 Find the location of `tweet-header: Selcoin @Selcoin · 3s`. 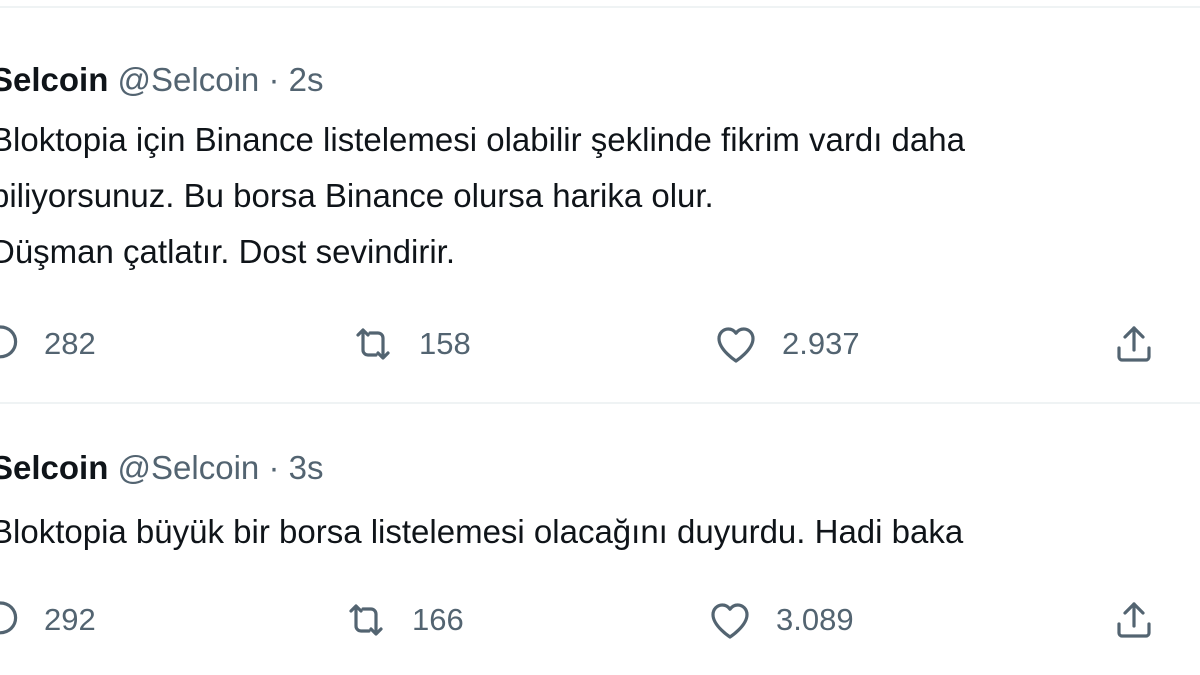

tweet-header: Selcoin @Selcoin · 3s is located at coordinates (161, 468).